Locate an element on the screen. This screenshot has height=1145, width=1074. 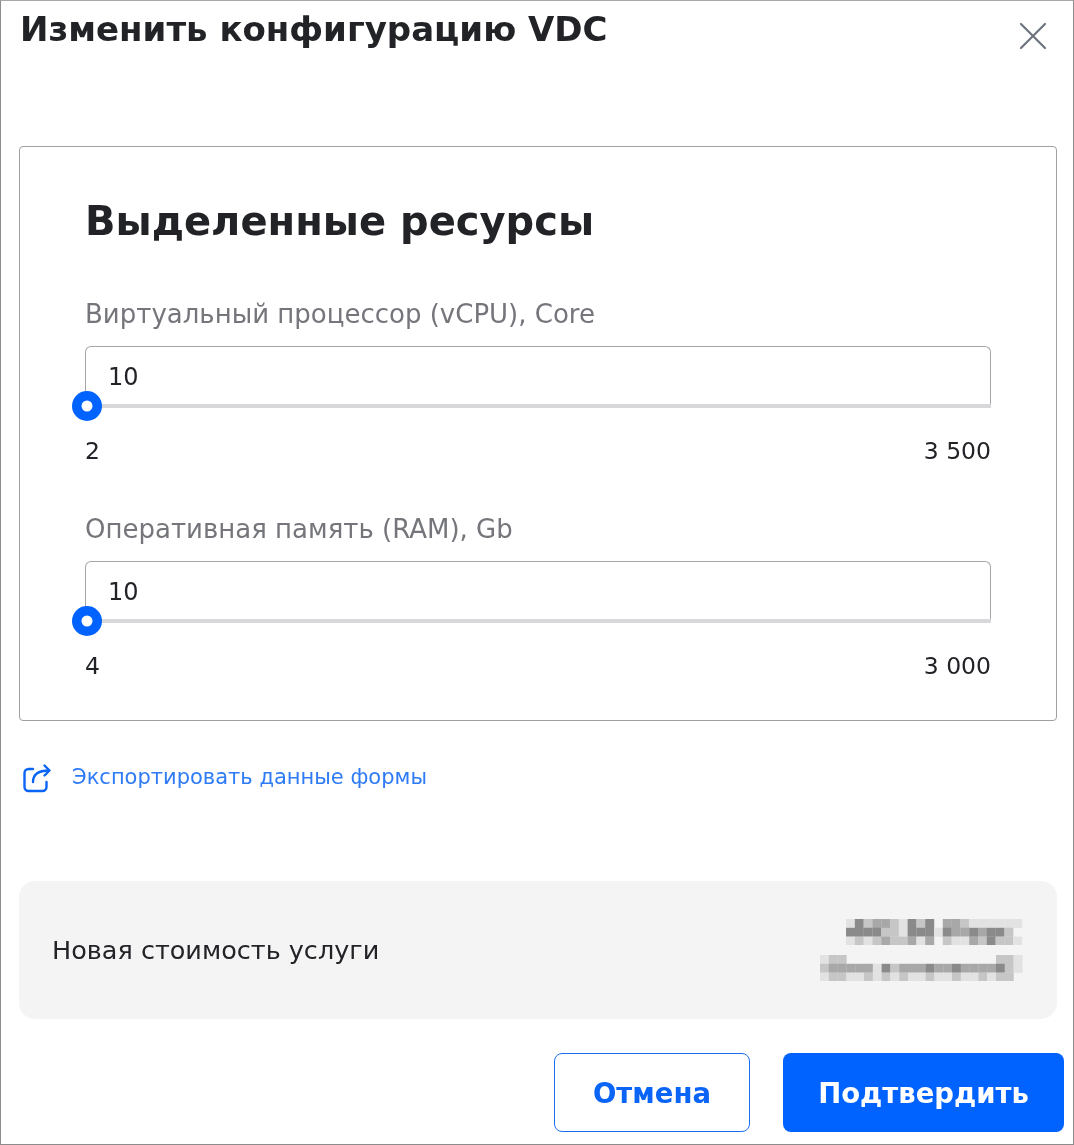
field-label: Оперативная память (RAM), Gb is located at coordinates (299, 529).